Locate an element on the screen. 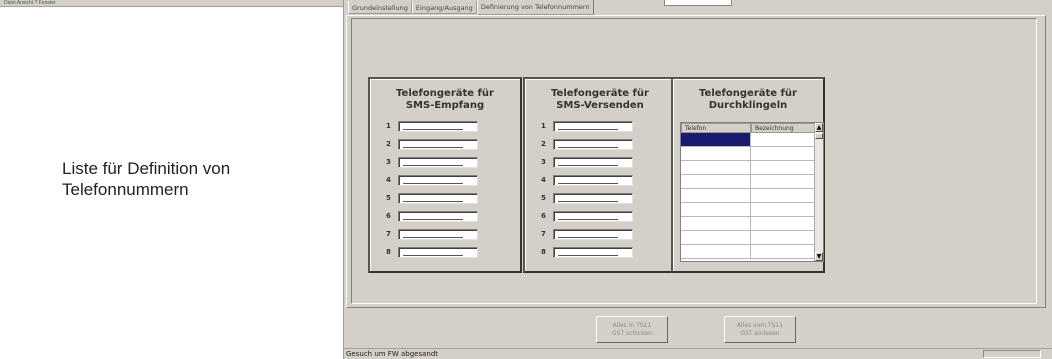  scrollbar-thumb is located at coordinates (819, 136).